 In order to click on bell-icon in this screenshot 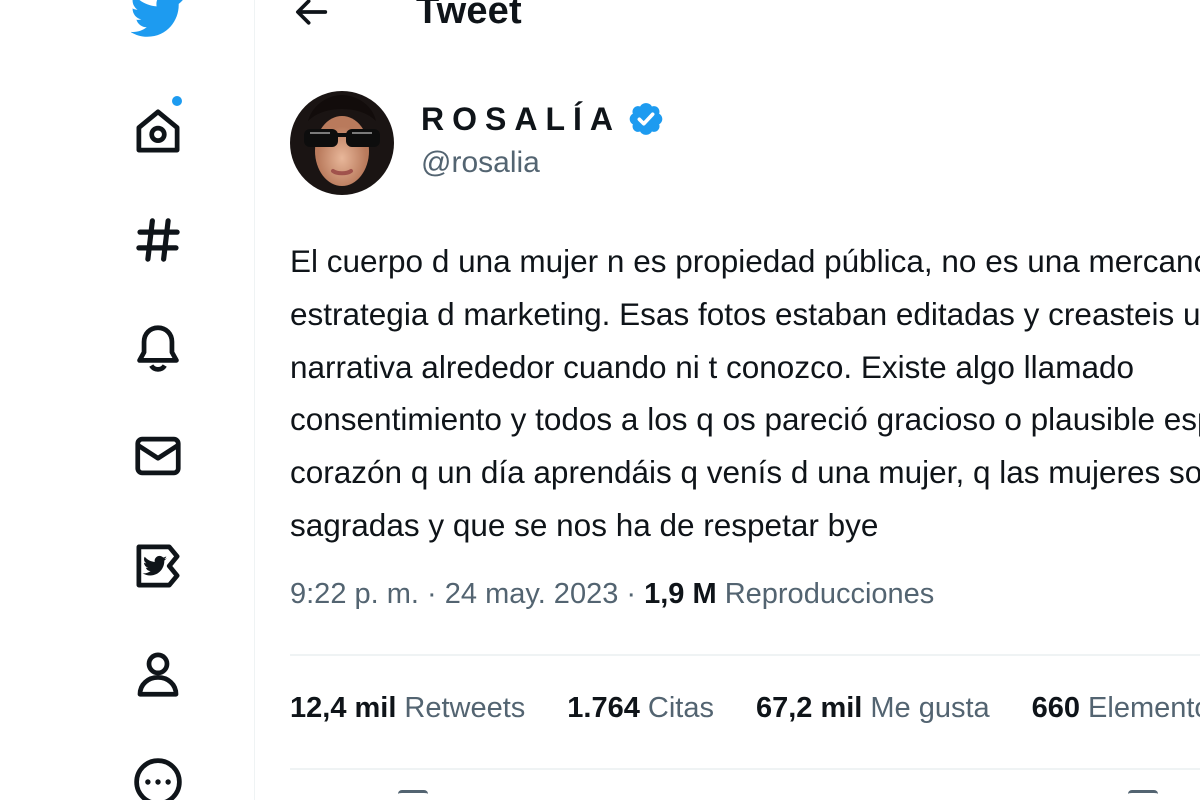, I will do `click(158, 348)`.